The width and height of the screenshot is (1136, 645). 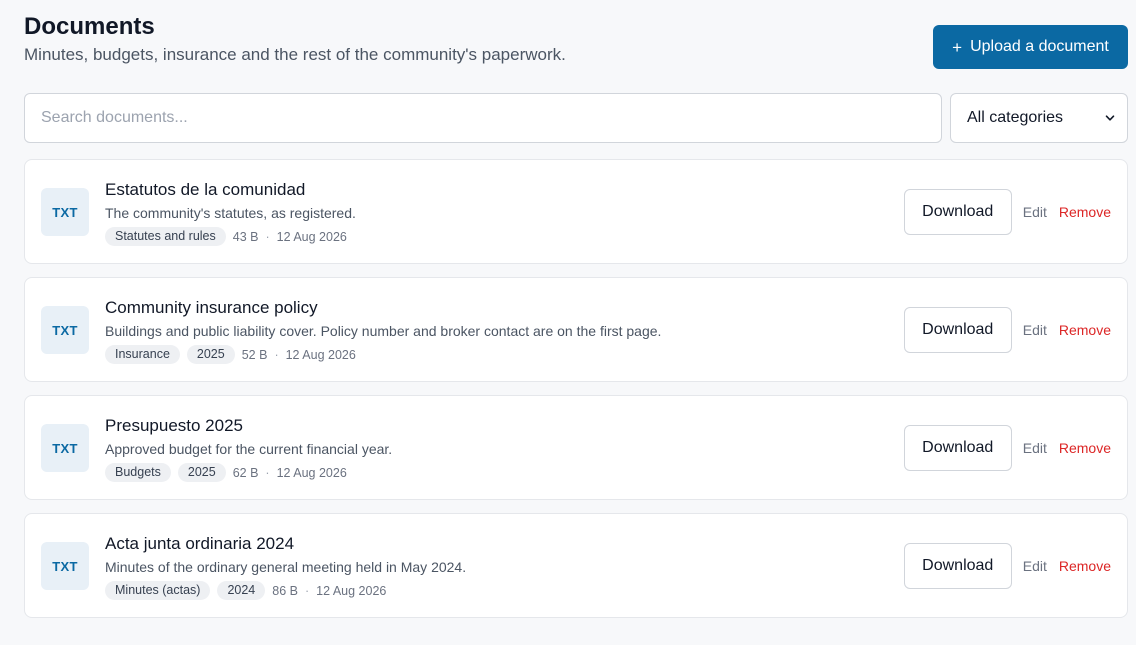 I want to click on search-input, so click(x=483, y=118).